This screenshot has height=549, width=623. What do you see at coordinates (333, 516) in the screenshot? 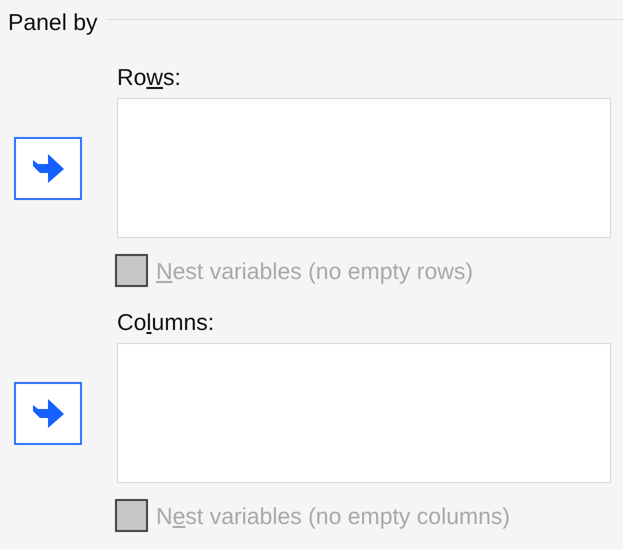
I see `checkbox-label: Nest variables (no empty columns)` at bounding box center [333, 516].